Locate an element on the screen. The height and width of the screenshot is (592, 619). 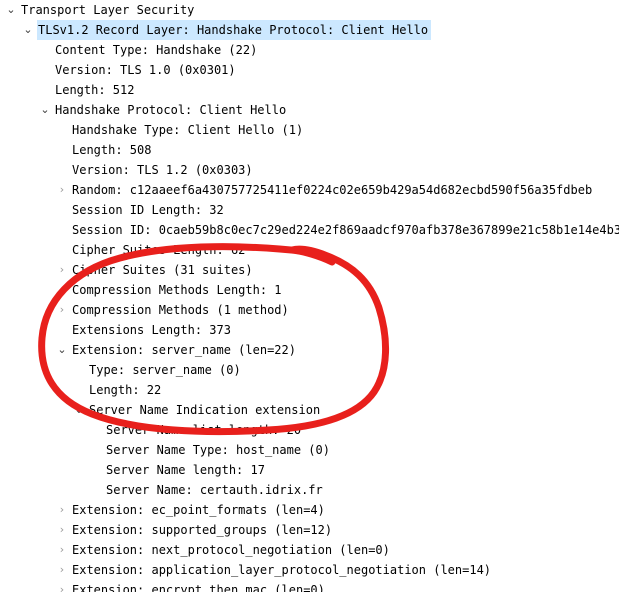
packet-detail-row: ⌄ Handshake Protocol: Client Hello is located at coordinates (309, 110).